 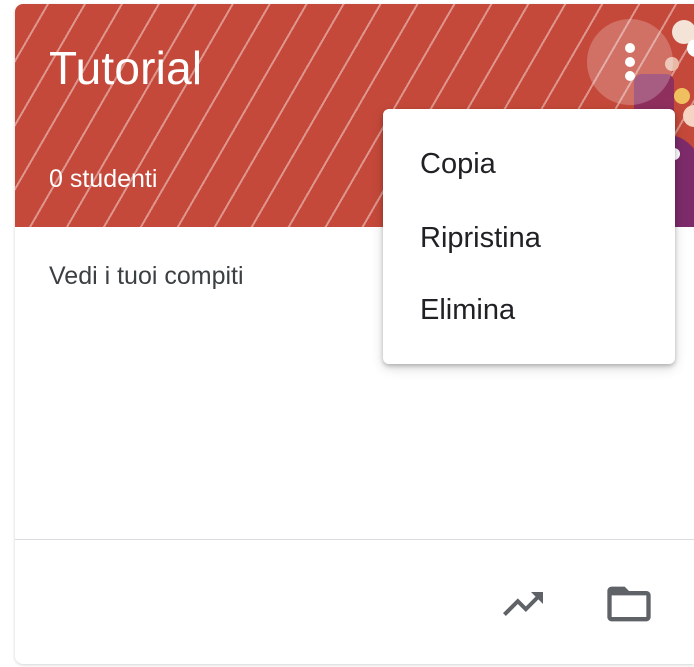 I want to click on folder-button, so click(x=629, y=604).